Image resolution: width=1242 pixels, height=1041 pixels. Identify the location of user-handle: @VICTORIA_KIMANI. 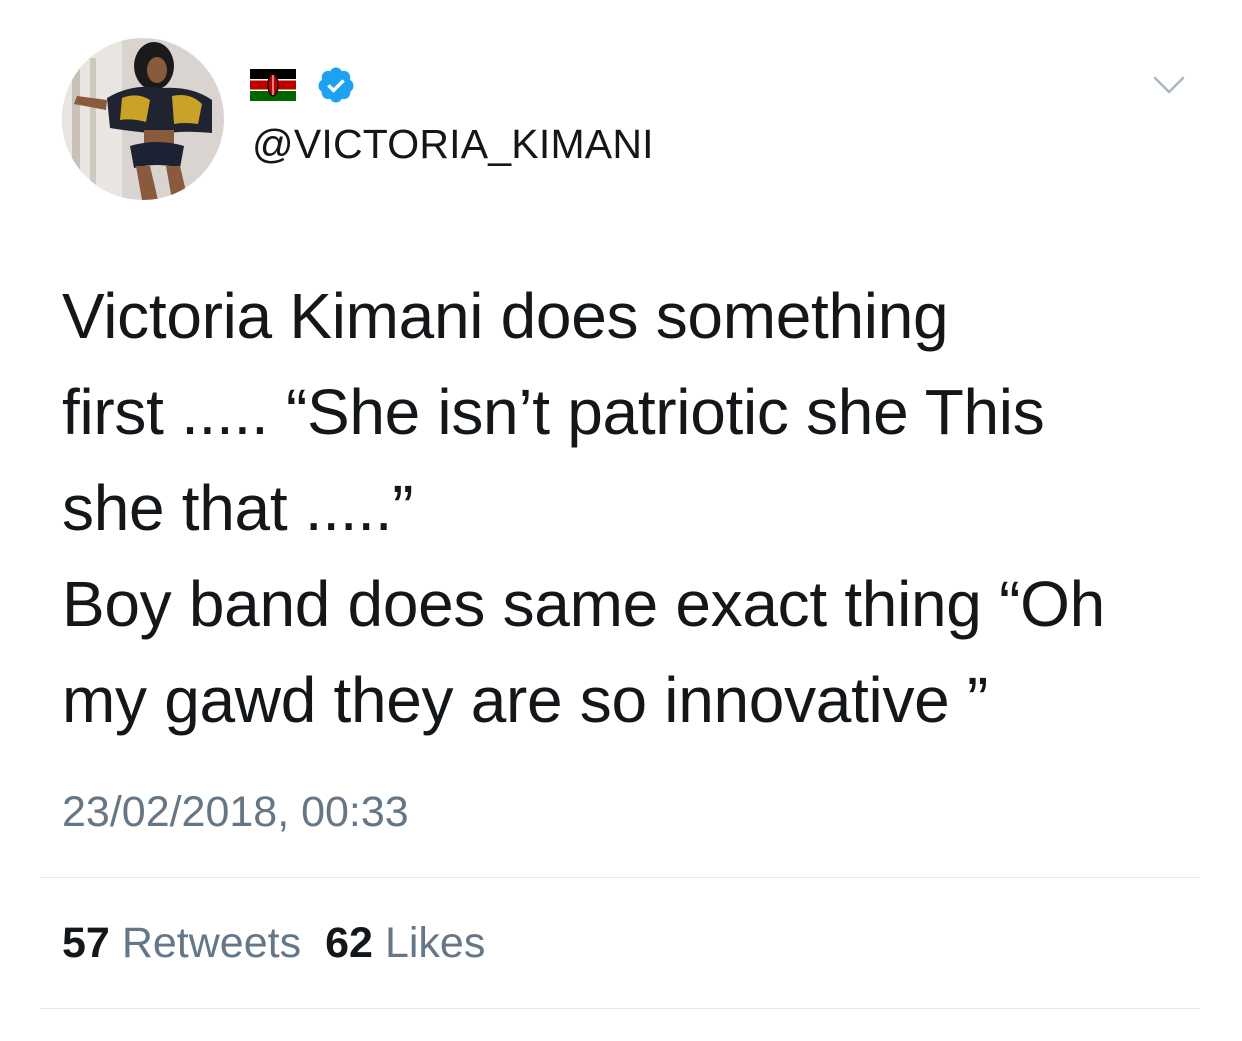
(453, 144).